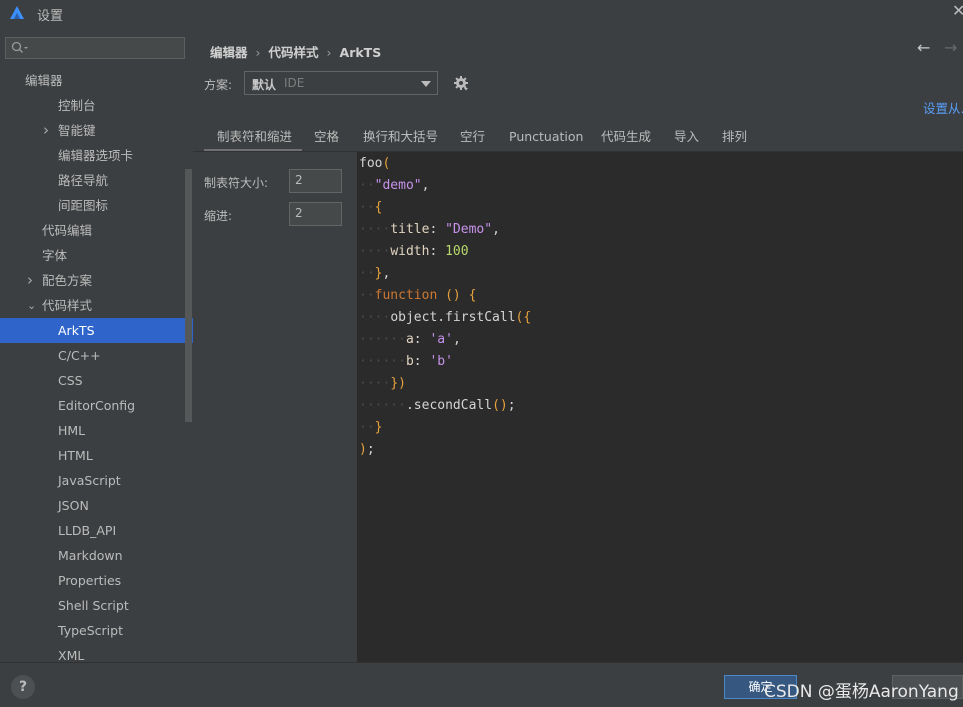 Image resolution: width=963 pixels, height=707 pixels. What do you see at coordinates (218, 85) in the screenshot?
I see `scheme-label: 方案:` at bounding box center [218, 85].